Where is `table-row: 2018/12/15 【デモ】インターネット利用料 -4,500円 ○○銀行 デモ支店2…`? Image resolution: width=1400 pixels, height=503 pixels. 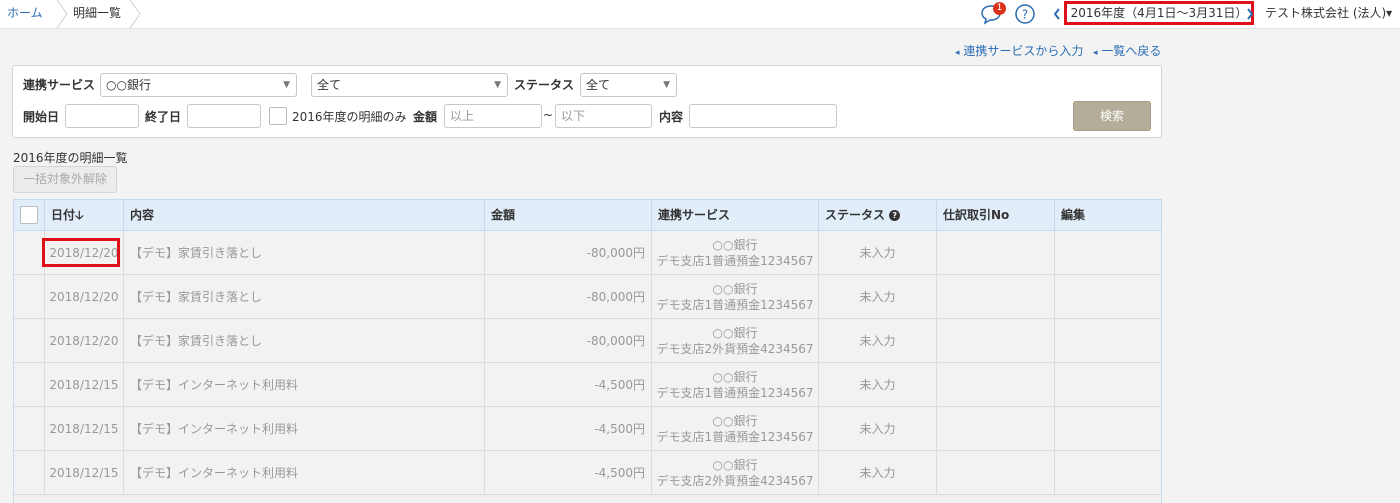 table-row: 2018/12/15 【デモ】インターネット利用料 -4,500円 ○○銀行 デモ支店2… is located at coordinates (587, 473).